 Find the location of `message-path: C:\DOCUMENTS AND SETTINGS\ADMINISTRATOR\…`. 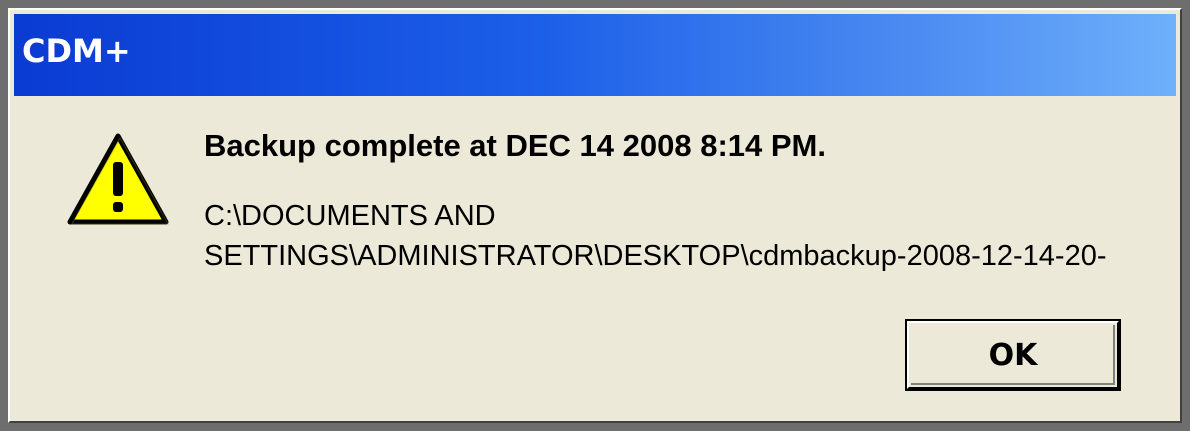

message-path: C:\DOCUMENTS AND SETTINGS\ADMINISTRATOR\… is located at coordinates (655, 236).